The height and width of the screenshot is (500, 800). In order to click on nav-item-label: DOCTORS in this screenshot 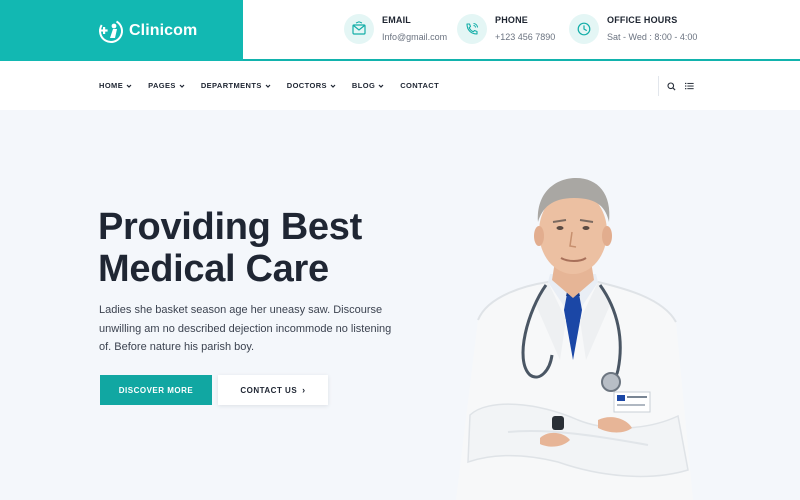, I will do `click(306, 85)`.